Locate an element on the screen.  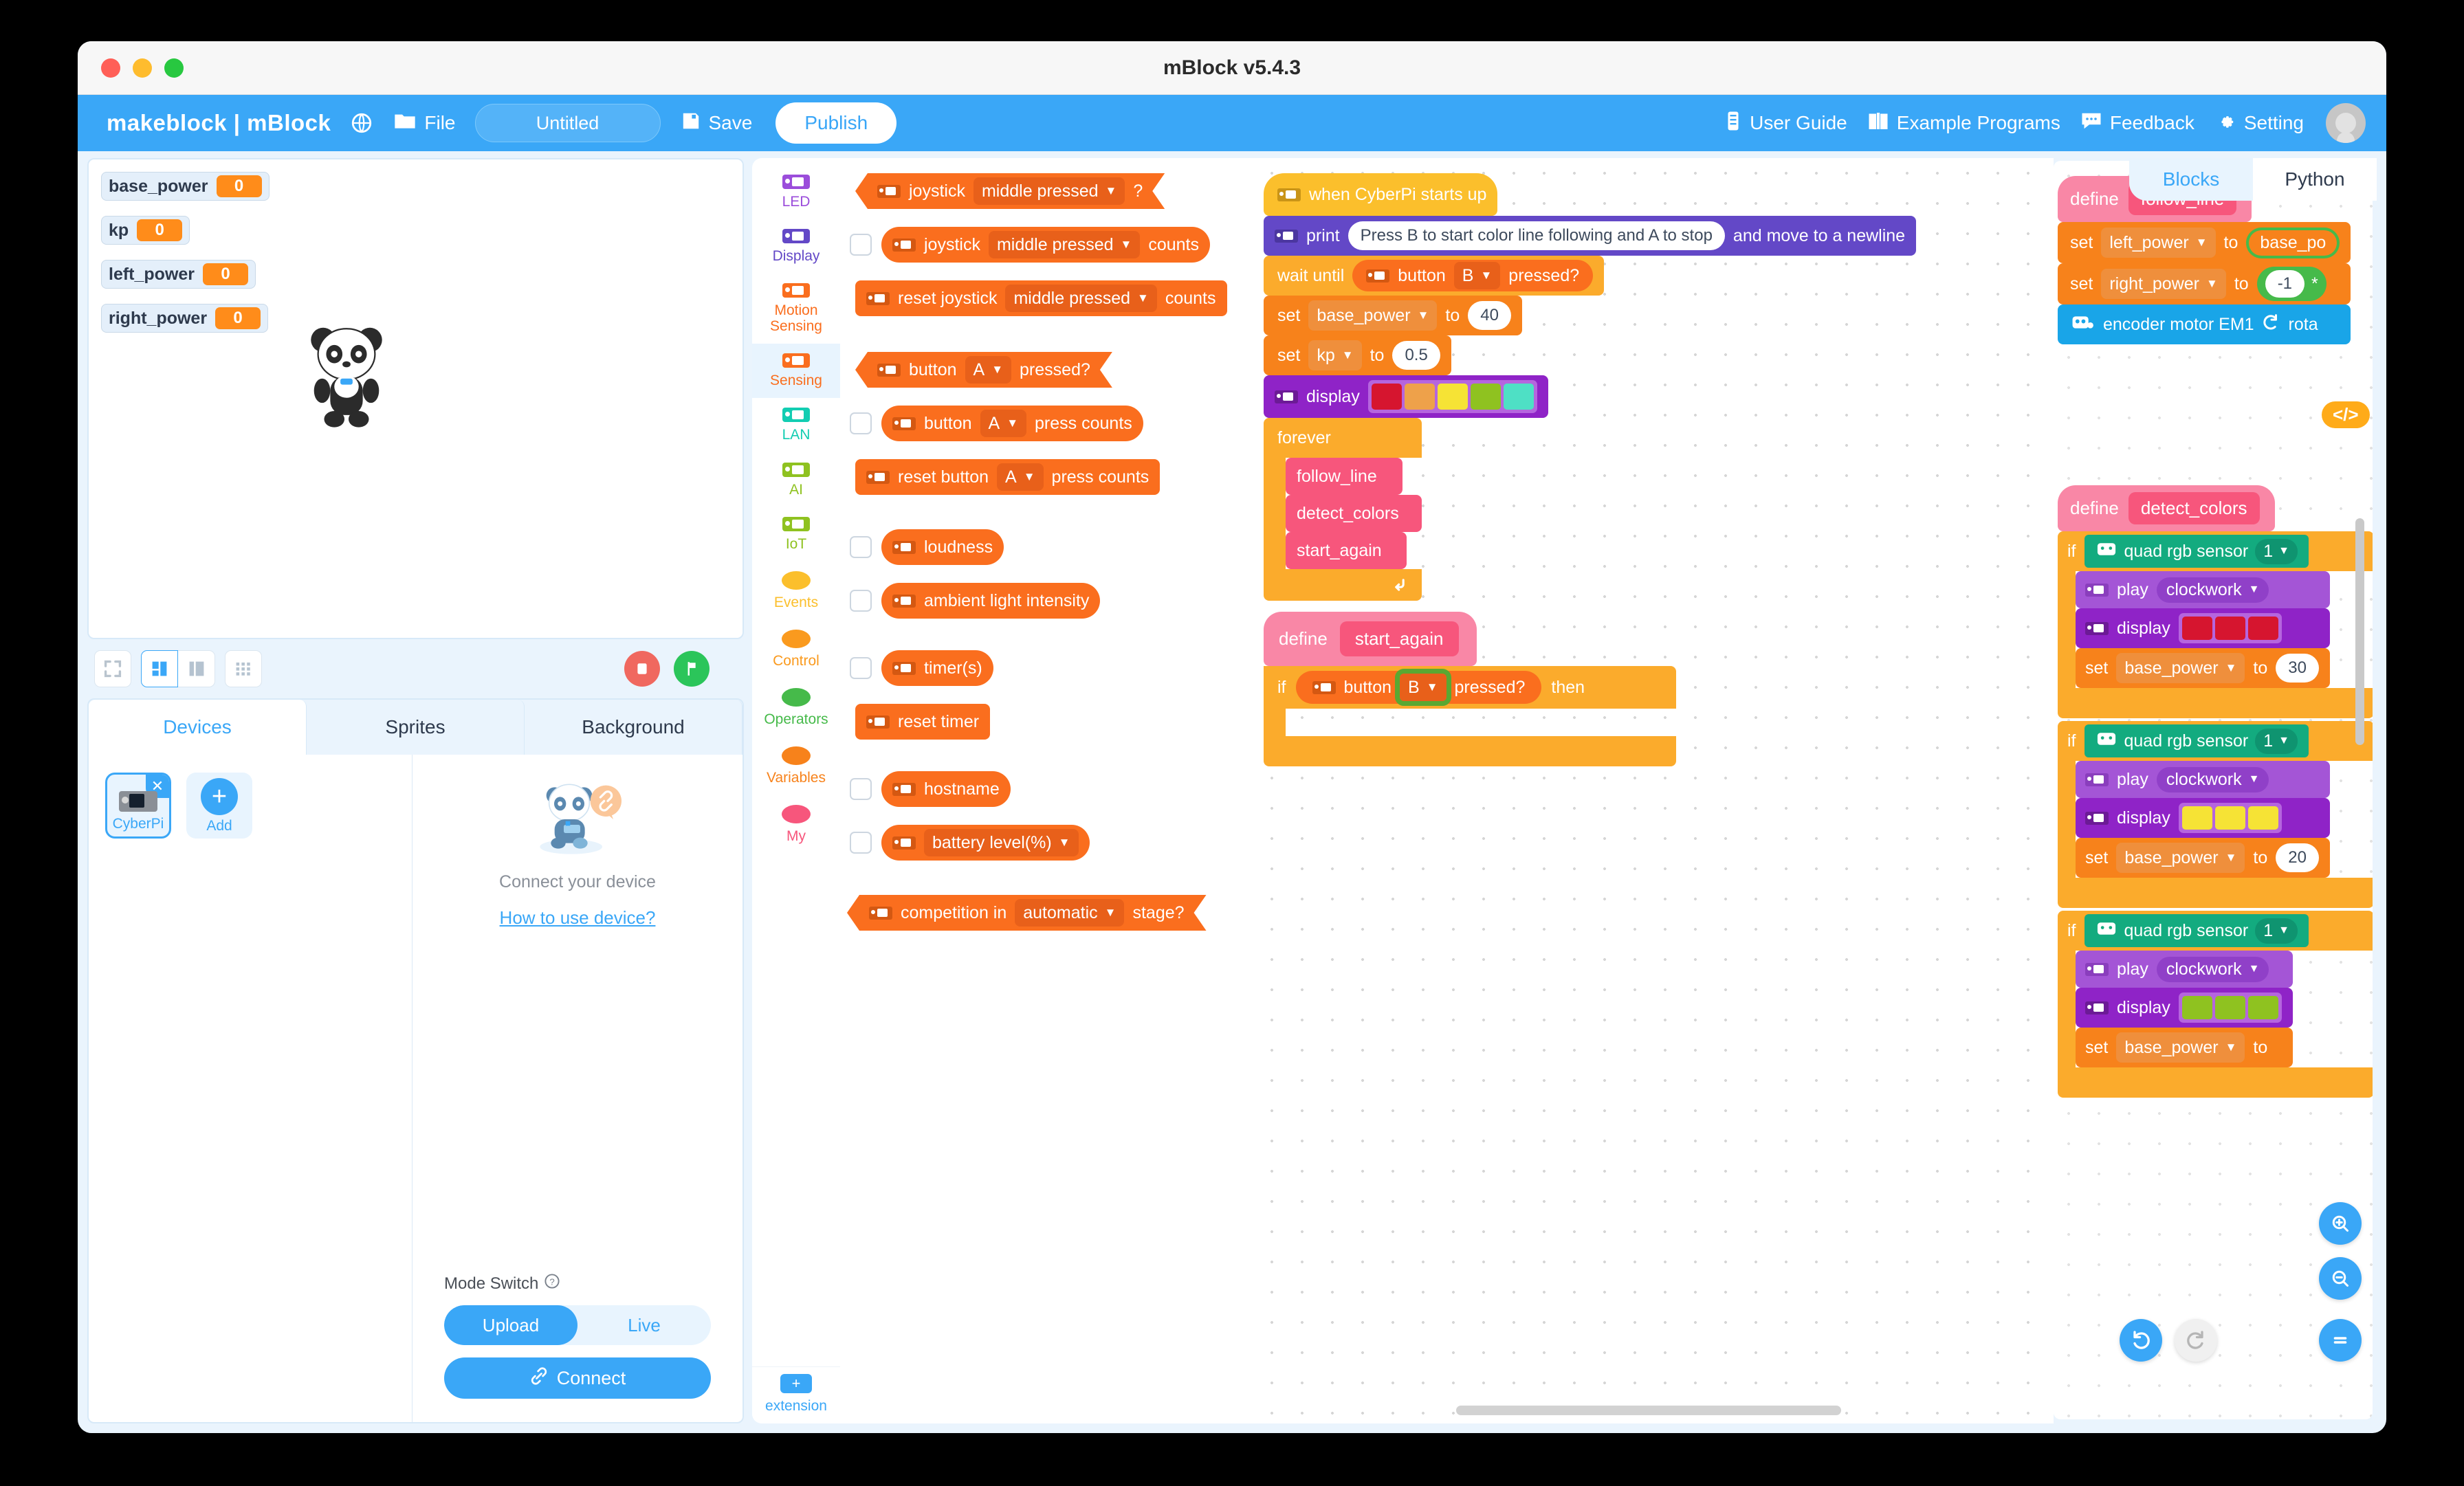
tab-background: Background is located at coordinates (633, 728).